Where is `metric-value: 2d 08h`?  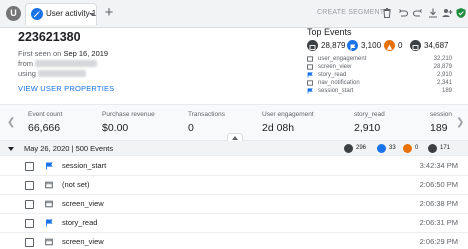 metric-value: 2d 08h is located at coordinates (278, 128).